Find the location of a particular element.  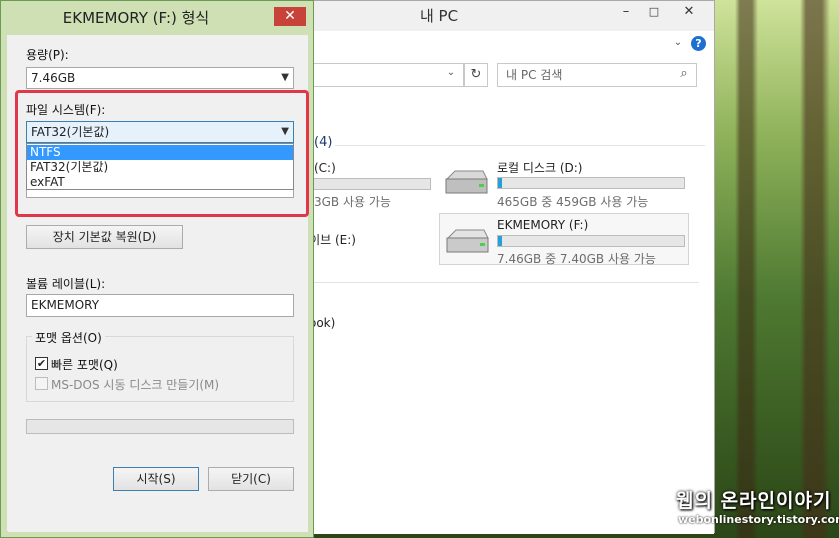

drive-label: (C:) is located at coordinates (325, 168).